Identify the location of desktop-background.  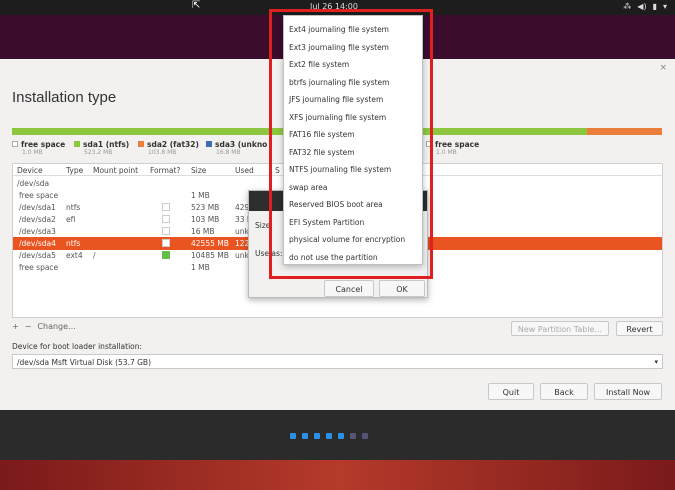
(337, 475).